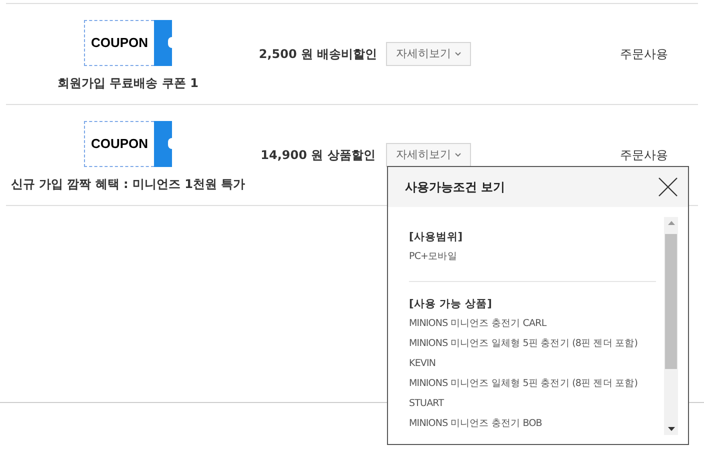 This screenshot has height=459, width=704. What do you see at coordinates (671, 326) in the screenshot?
I see `scrollbar` at bounding box center [671, 326].